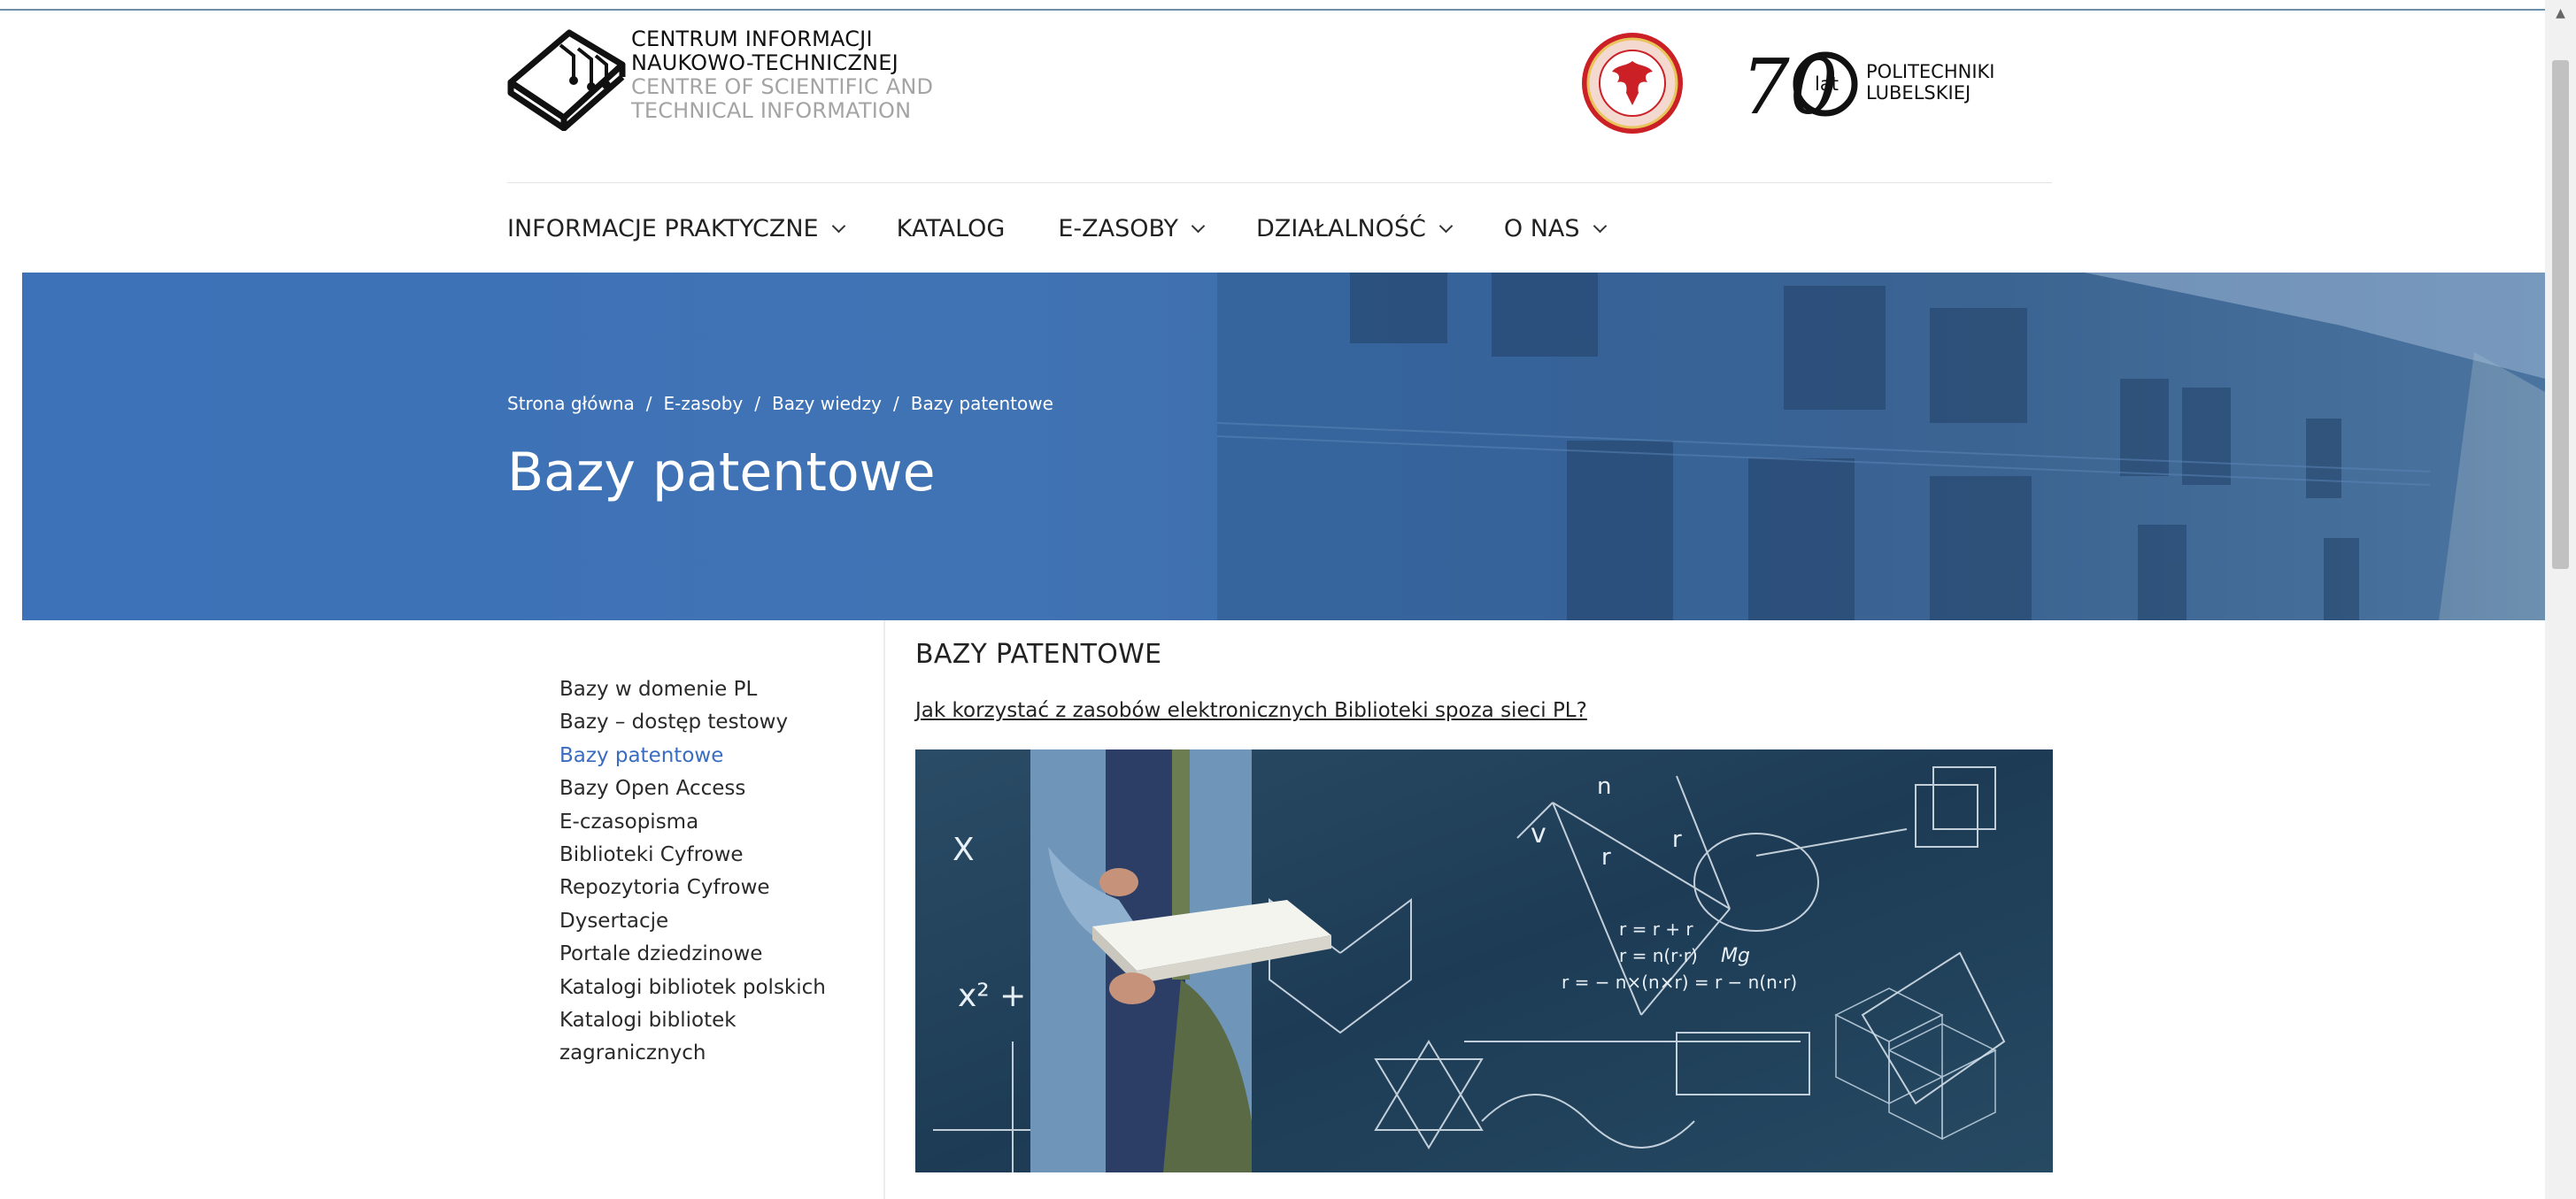  I want to click on nav-item-e-zasoby: E-ZASOBY, so click(1132, 228).